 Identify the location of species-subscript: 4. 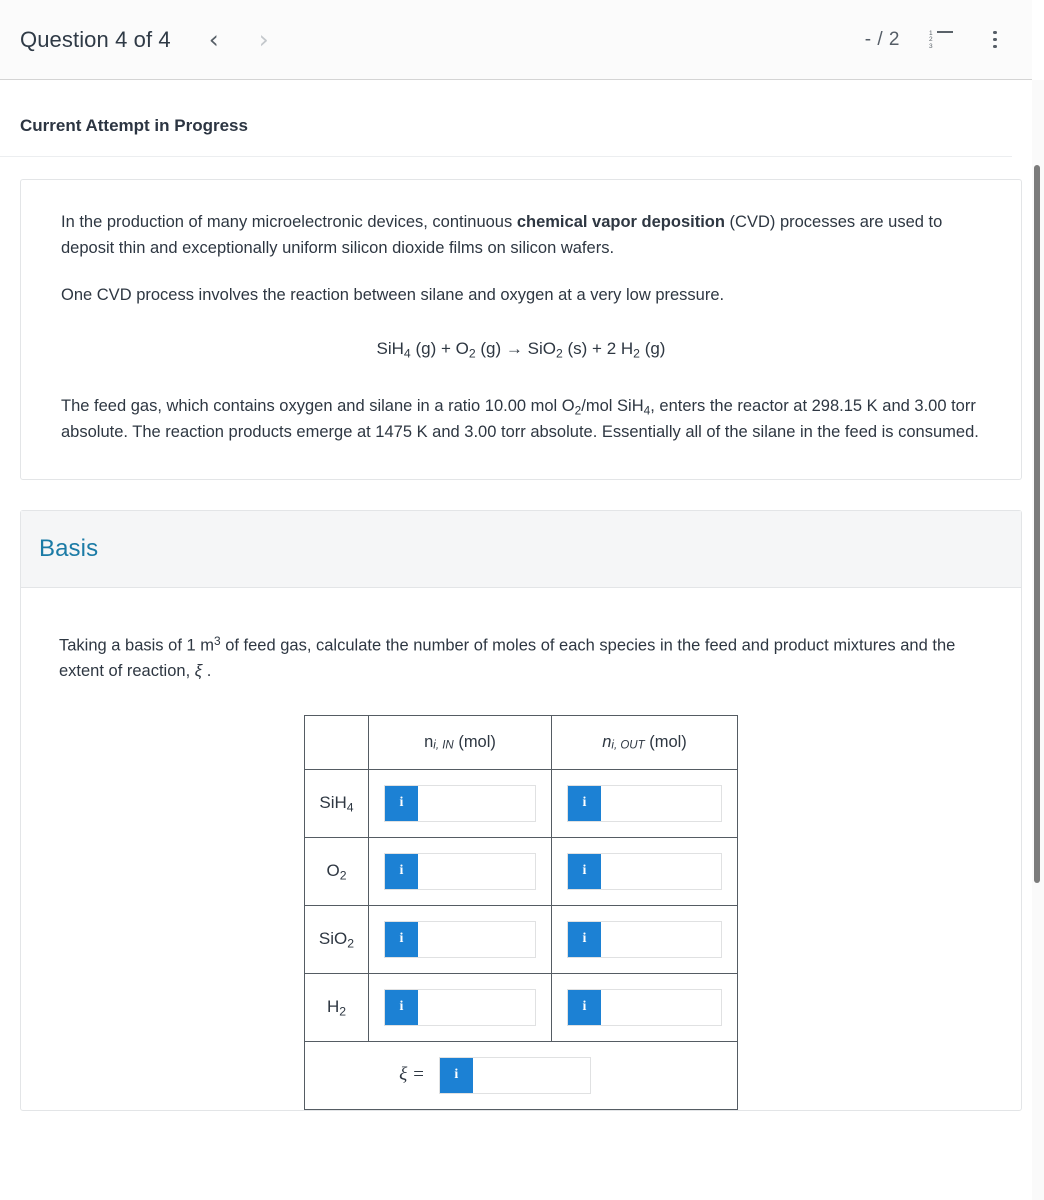
(350, 807).